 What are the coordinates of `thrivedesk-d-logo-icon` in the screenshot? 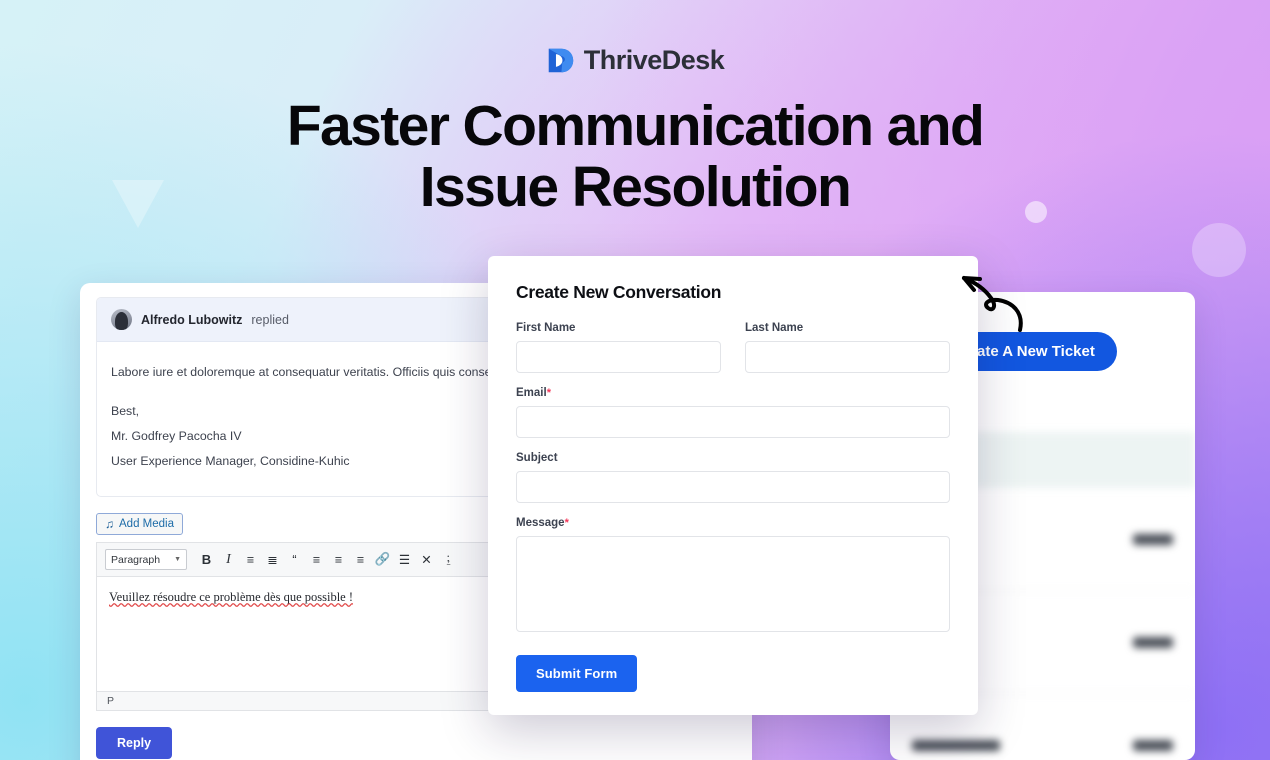 It's located at (560, 60).